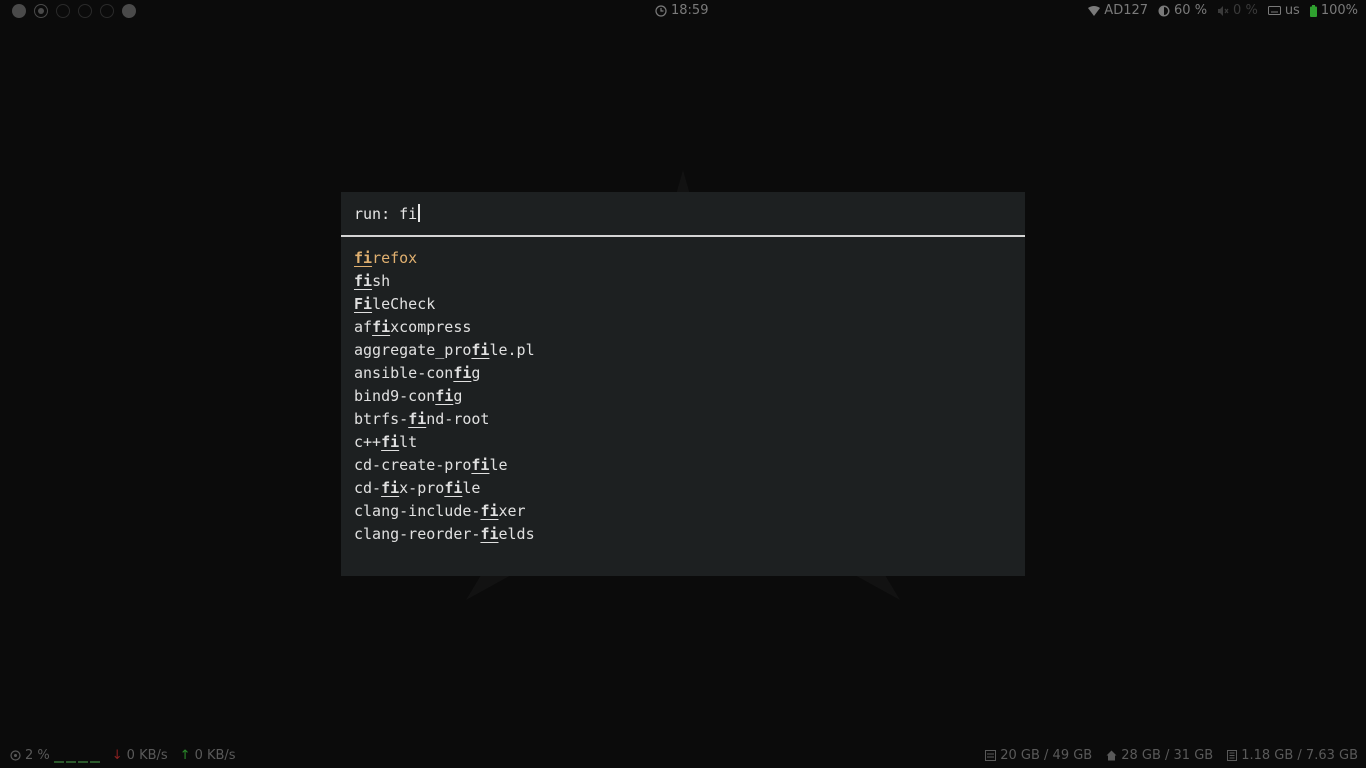  What do you see at coordinates (215, 755) in the screenshot?
I see `net-up-value: 0 KB/s` at bounding box center [215, 755].